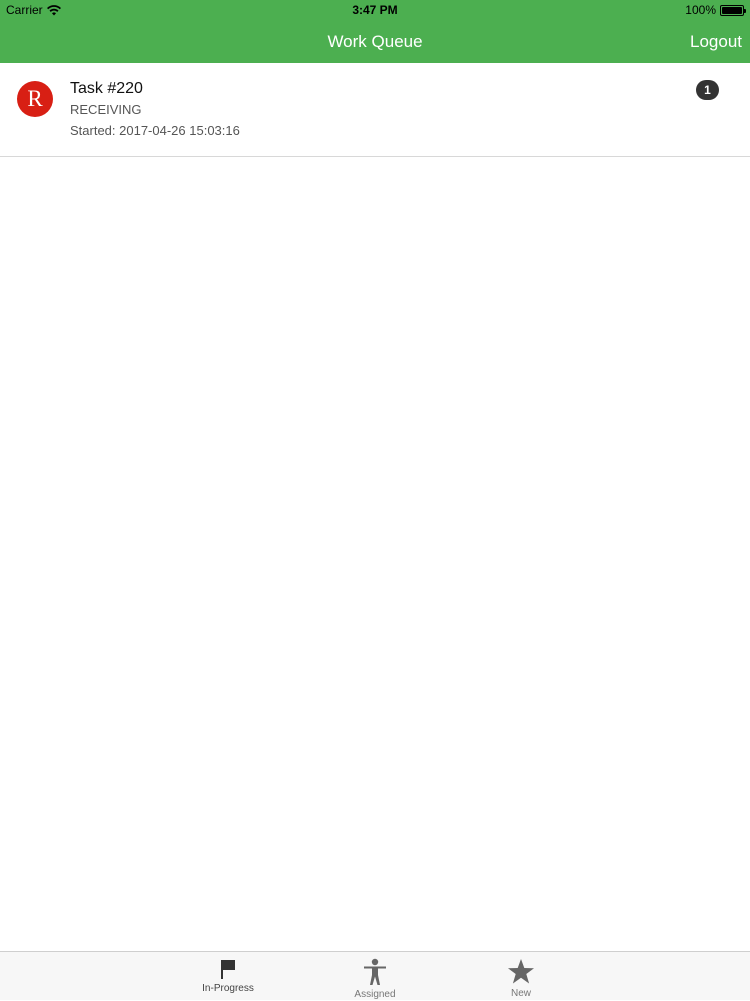 The height and width of the screenshot is (1001, 750). I want to click on flag-icon, so click(228, 969).